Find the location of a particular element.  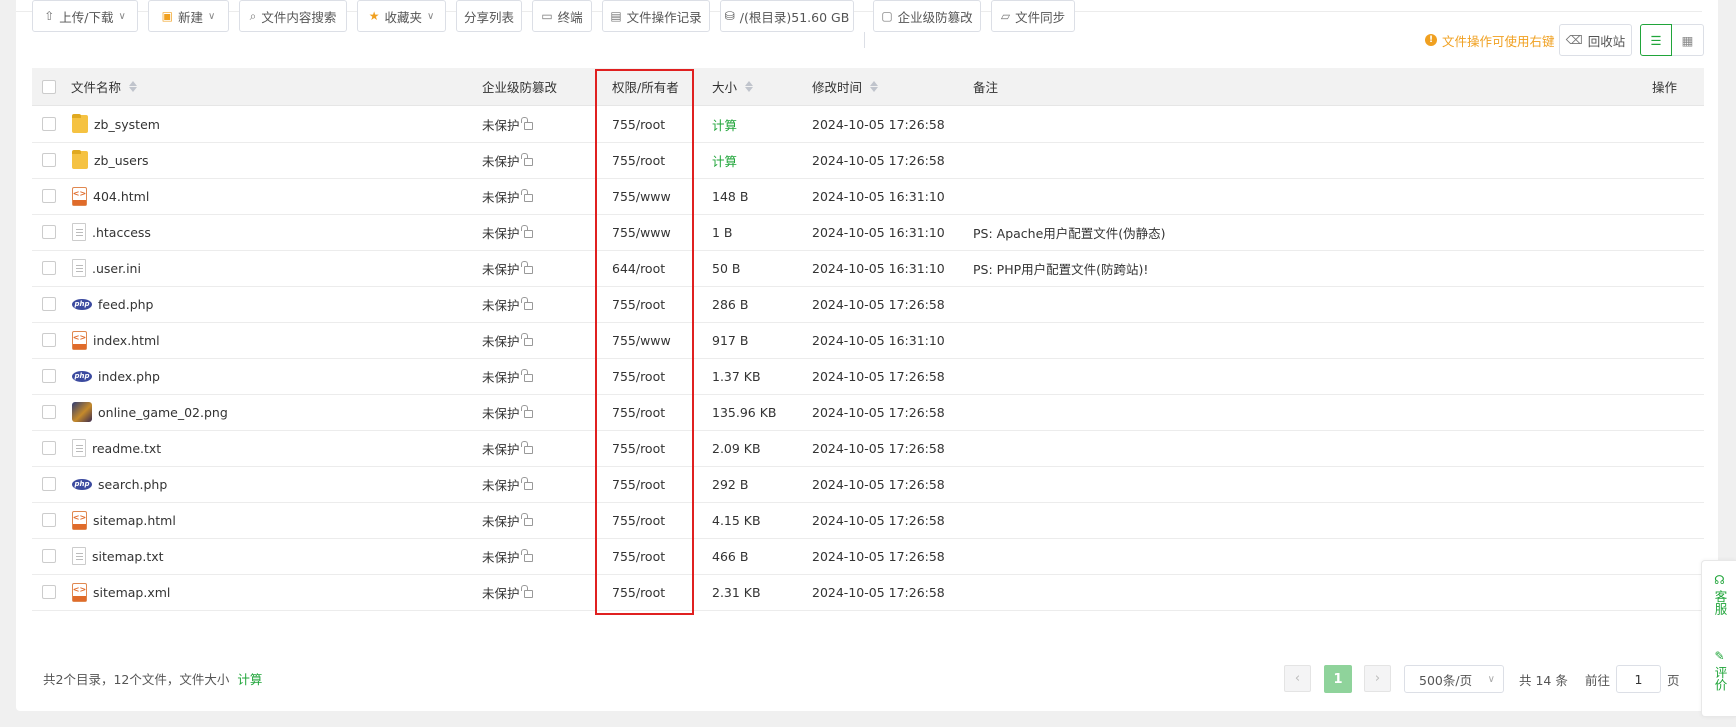

file-name-cell: <> sitemap.xml is located at coordinates (121, 592).